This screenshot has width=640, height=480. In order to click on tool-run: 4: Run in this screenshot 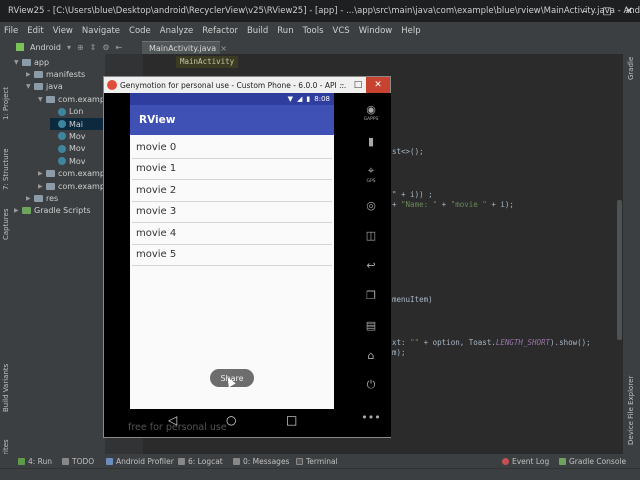, I will do `click(35, 461)`.